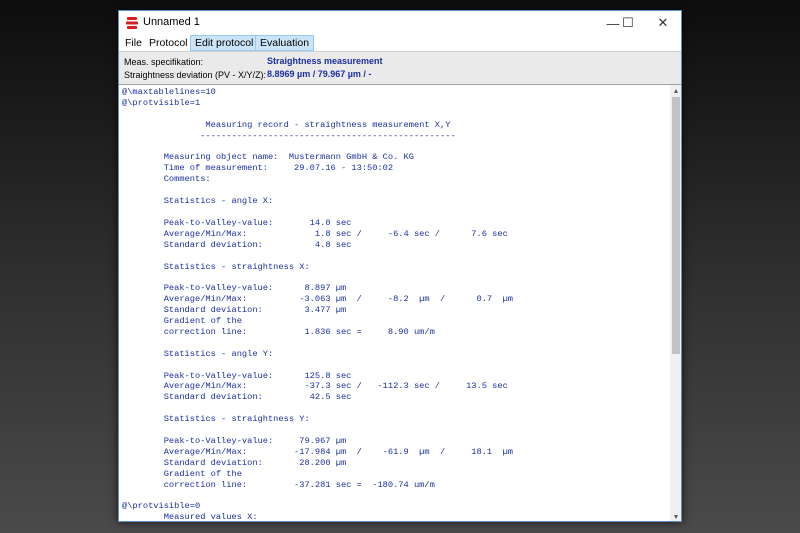  I want to click on record-line: @\protvisible=0, so click(161, 506).